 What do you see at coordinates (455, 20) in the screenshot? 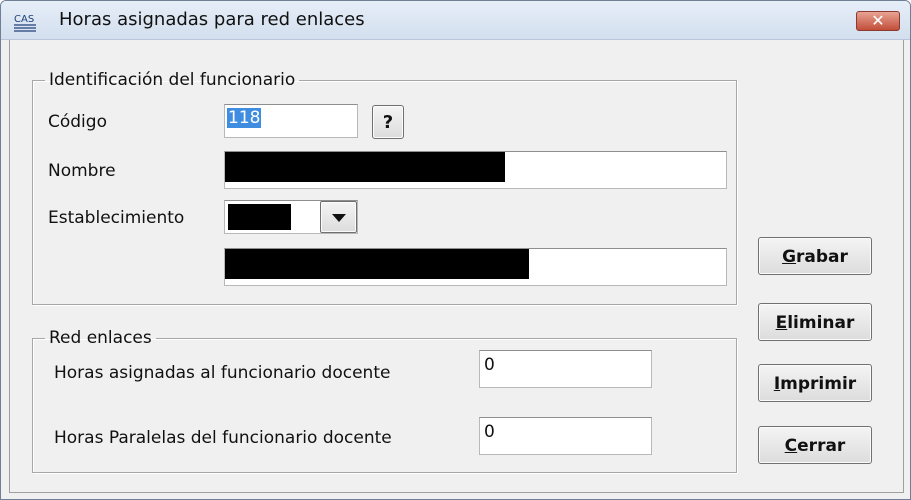
I see `title-bar: CAS Horas asignadas para red enlaces ✕` at bounding box center [455, 20].